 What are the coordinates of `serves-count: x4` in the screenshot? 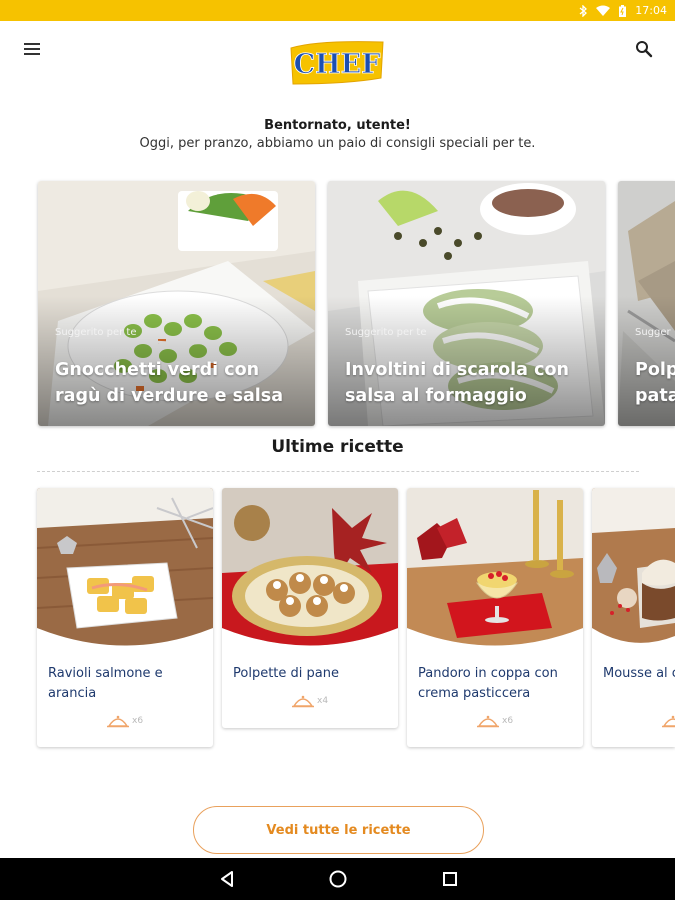 It's located at (323, 701).